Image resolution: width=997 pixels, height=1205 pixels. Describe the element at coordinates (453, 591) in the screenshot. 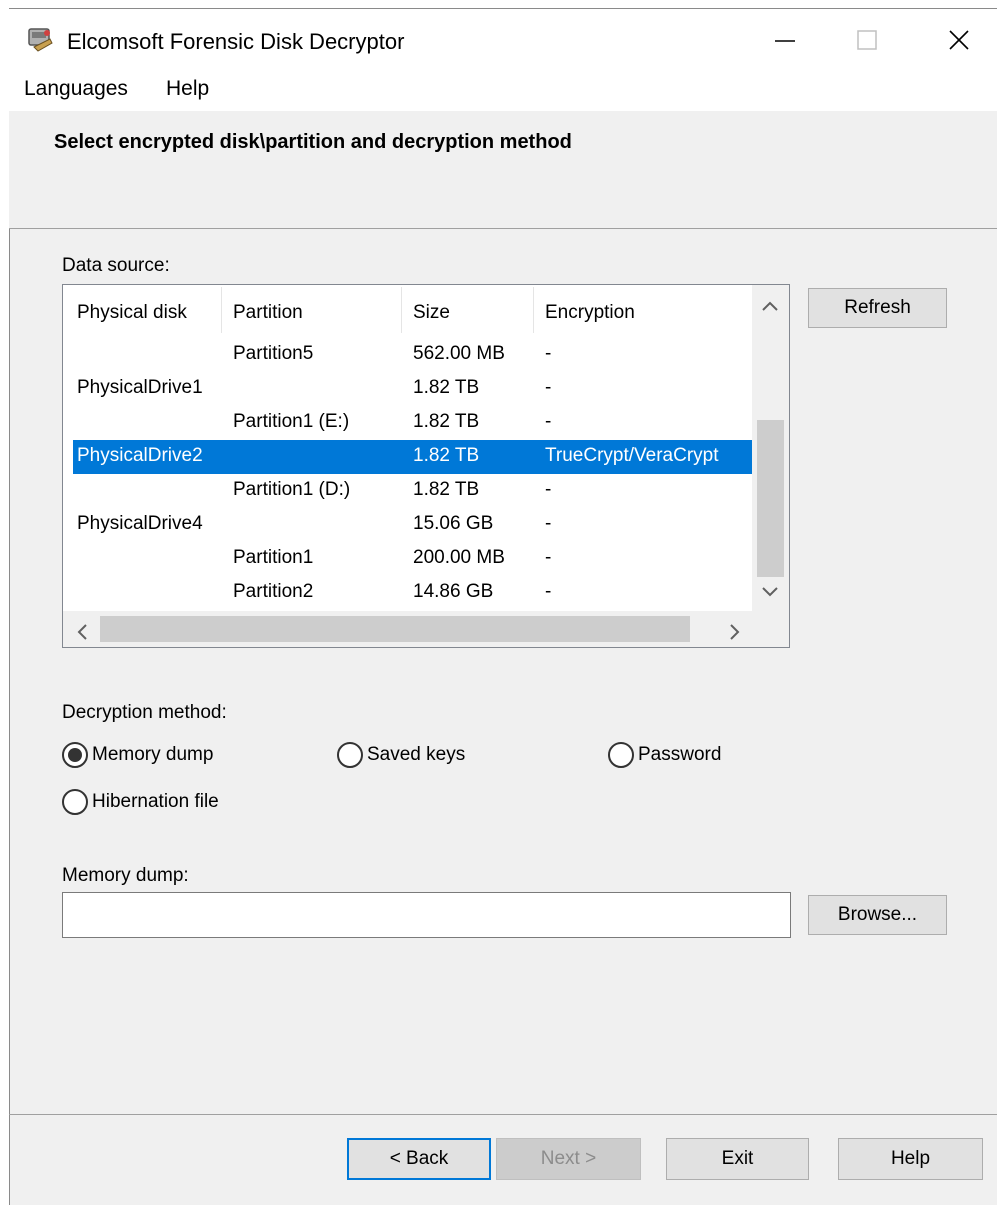

I see `cell-size: 14.86 GB` at that location.